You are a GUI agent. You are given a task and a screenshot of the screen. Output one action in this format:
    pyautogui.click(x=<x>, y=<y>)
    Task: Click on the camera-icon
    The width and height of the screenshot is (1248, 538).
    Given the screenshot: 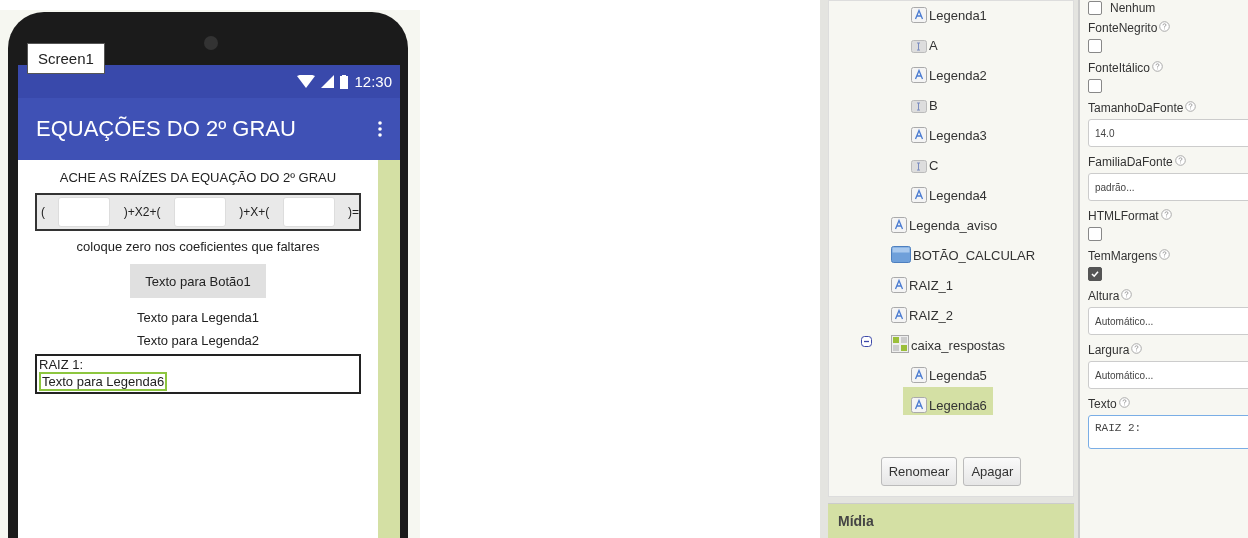 What is the action you would take?
    pyautogui.click(x=211, y=43)
    